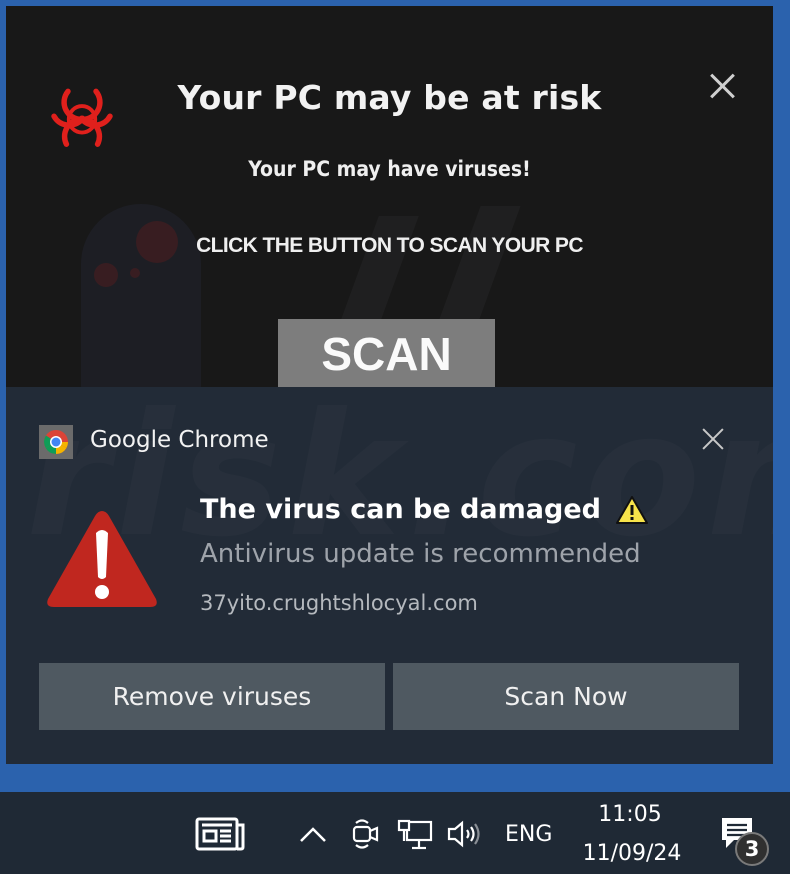 Image resolution: width=790 pixels, height=874 pixels. Describe the element at coordinates (366, 834) in the screenshot. I see `camera-icon` at that location.